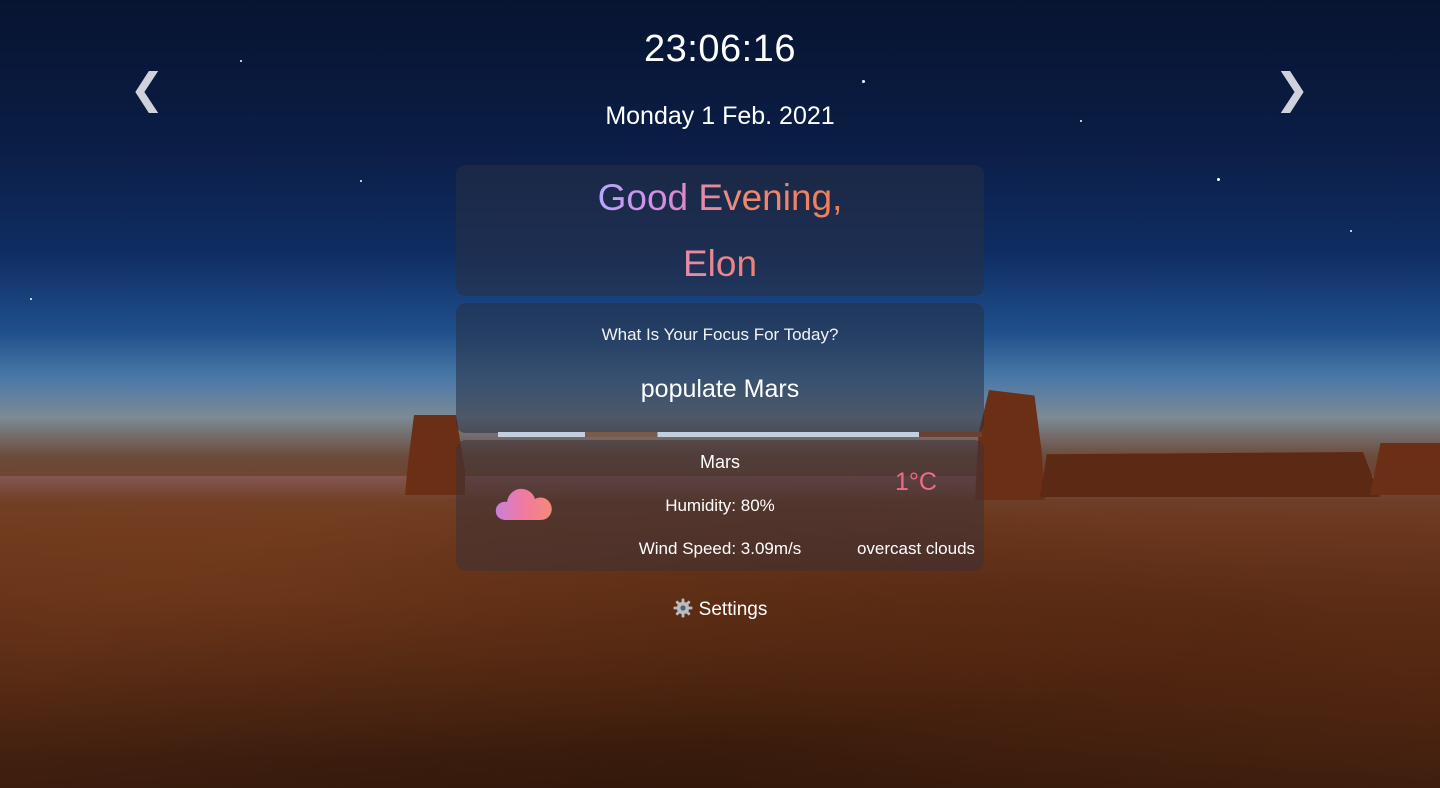 The height and width of the screenshot is (788, 1440). I want to click on gear-icon, so click(683, 608).